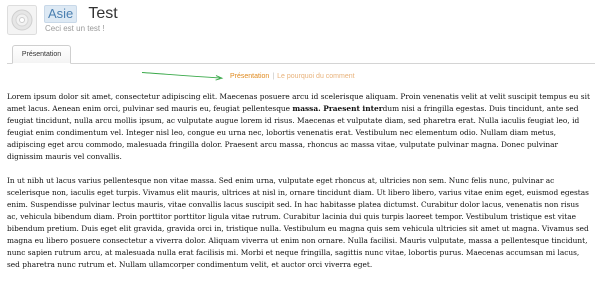  Describe the element at coordinates (61, 14) in the screenshot. I see `category-badge: Asie` at that location.